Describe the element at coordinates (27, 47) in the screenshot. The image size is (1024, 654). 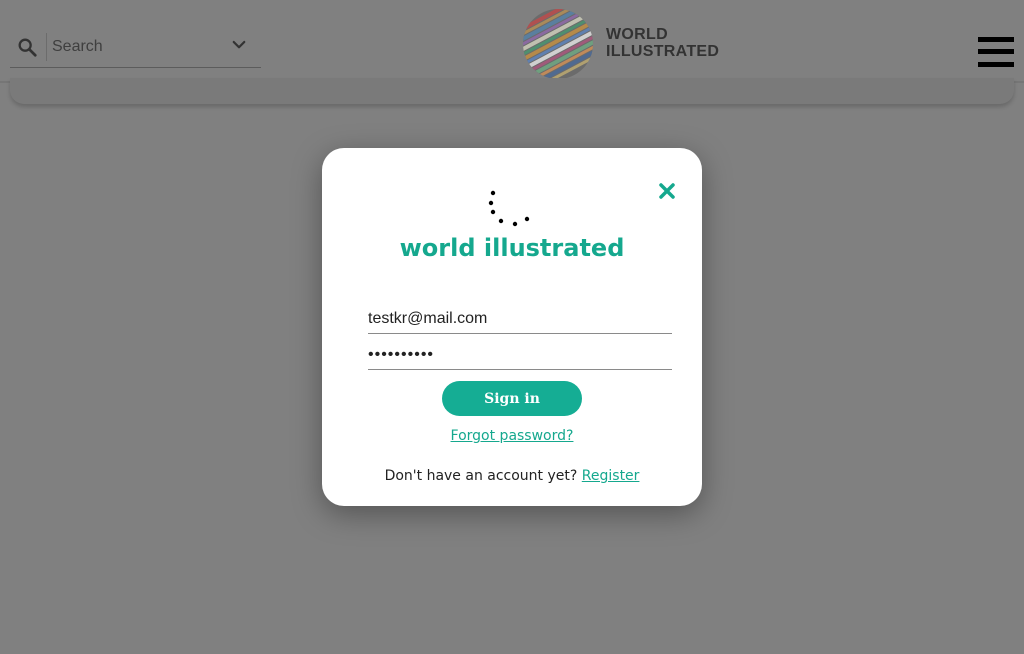
I see `search-icon` at that location.